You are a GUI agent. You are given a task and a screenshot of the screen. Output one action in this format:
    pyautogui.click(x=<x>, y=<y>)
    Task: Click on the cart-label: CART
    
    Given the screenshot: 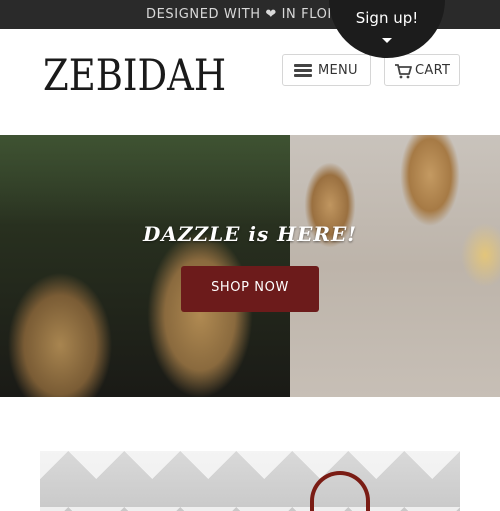 What is the action you would take?
    pyautogui.click(x=433, y=70)
    